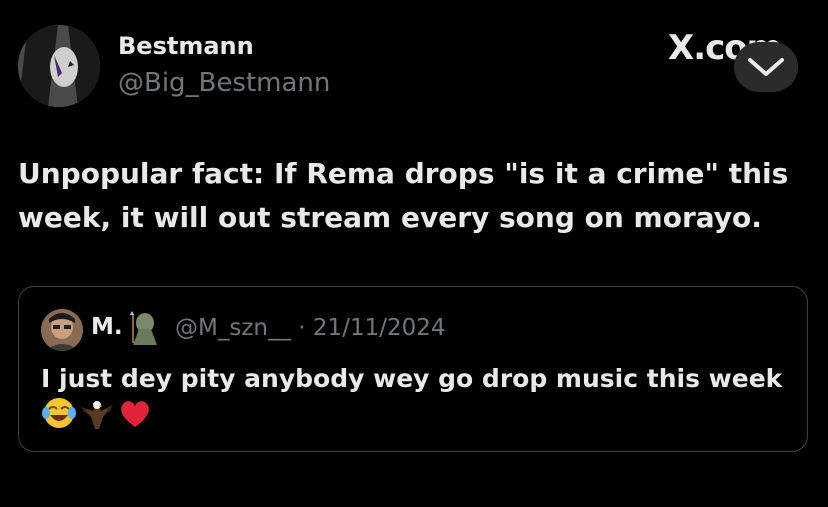 Image resolution: width=828 pixels, height=507 pixels. I want to click on chevron-down-icon, so click(766, 67).